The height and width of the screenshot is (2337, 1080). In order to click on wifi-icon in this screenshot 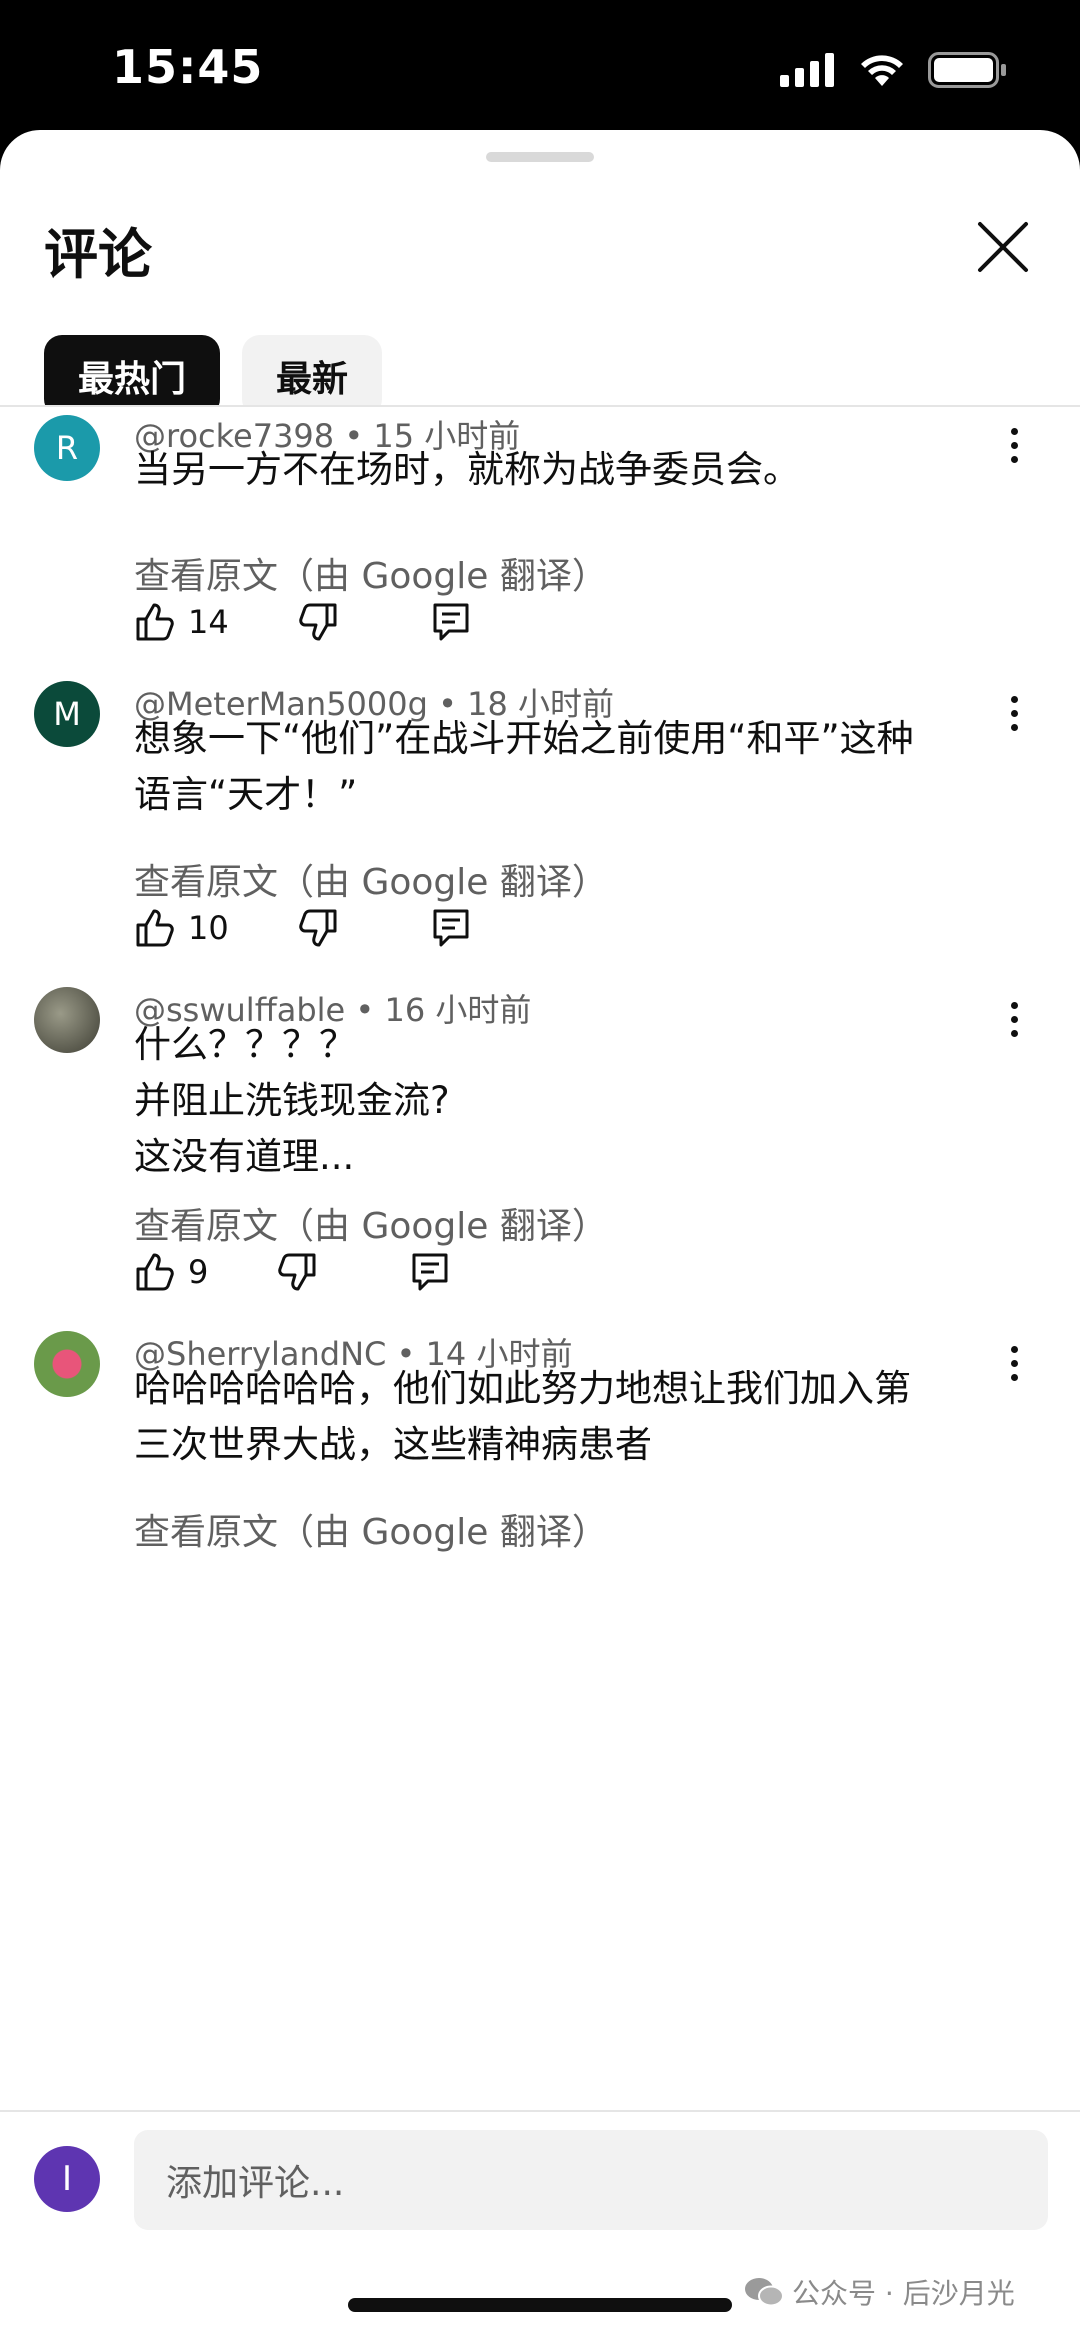, I will do `click(882, 70)`.